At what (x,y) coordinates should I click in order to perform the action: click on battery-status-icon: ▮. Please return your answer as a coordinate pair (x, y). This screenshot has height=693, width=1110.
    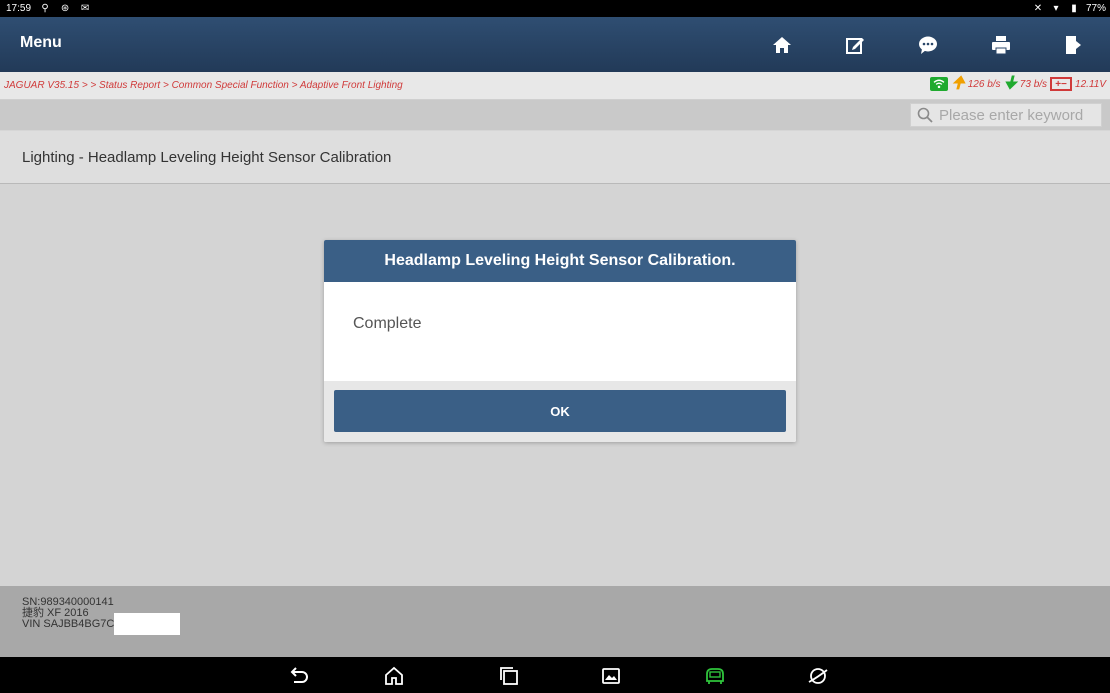
    Looking at the image, I should click on (1074, 8).